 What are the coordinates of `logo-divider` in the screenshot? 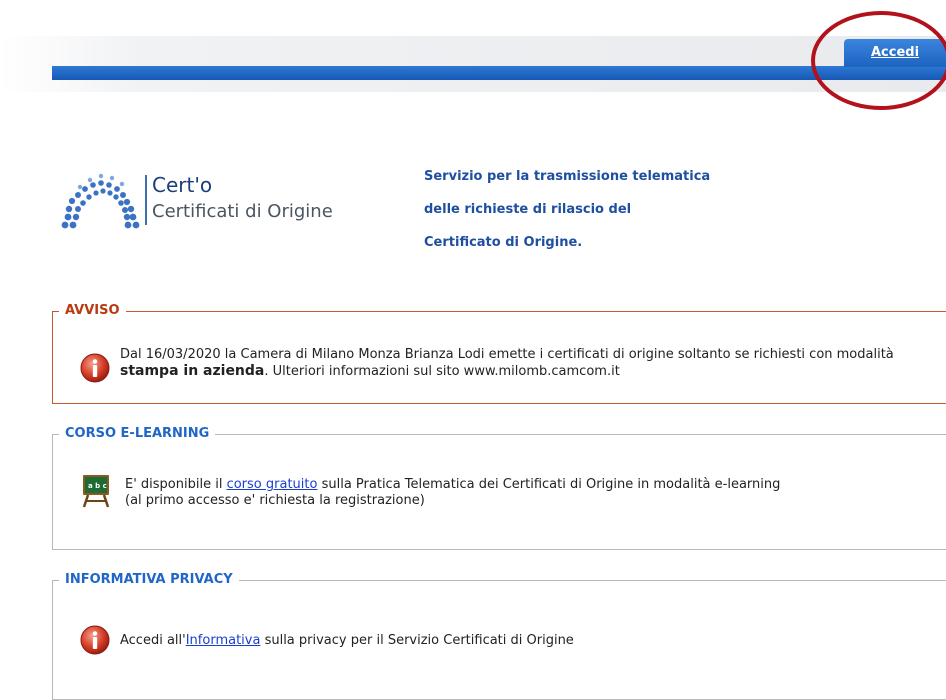 It's located at (146, 200).